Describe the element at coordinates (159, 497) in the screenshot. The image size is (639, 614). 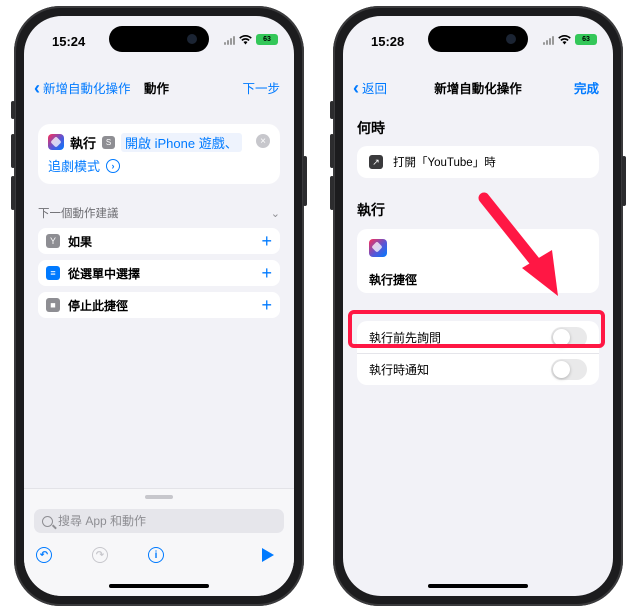
I see `sheet-grabber` at that location.